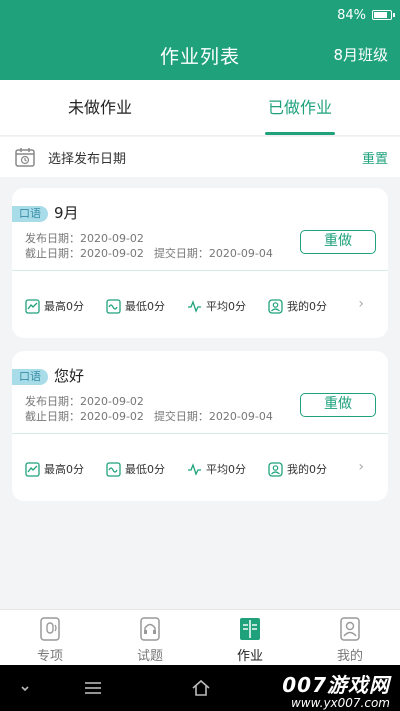  What do you see at coordinates (93, 688) in the screenshot?
I see `menu-icon` at bounding box center [93, 688].